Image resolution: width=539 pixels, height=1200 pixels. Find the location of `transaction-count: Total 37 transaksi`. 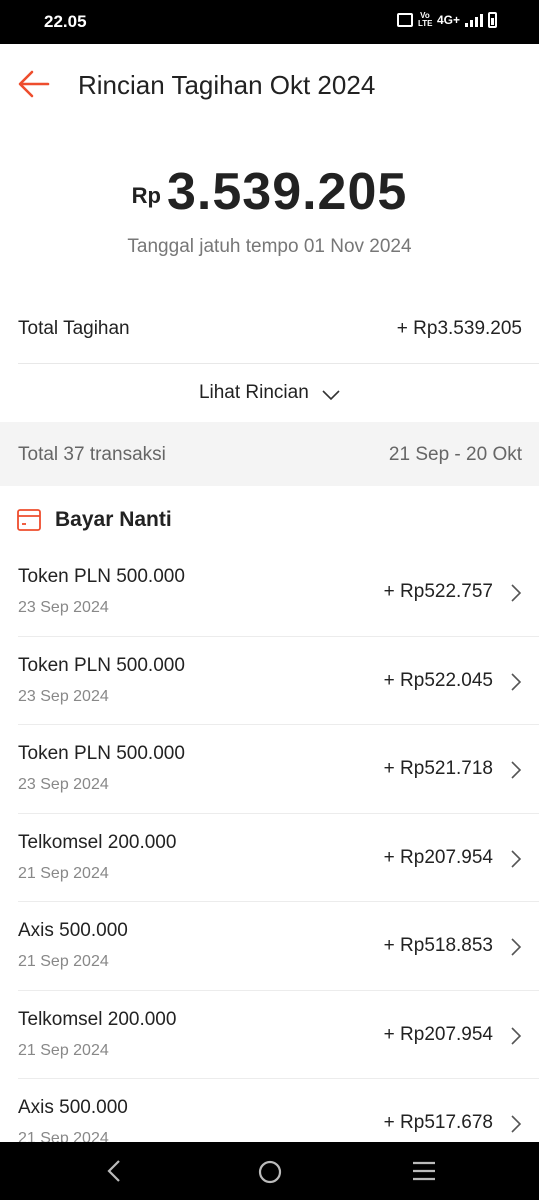

transaction-count: Total 37 transaksi is located at coordinates (92, 454).